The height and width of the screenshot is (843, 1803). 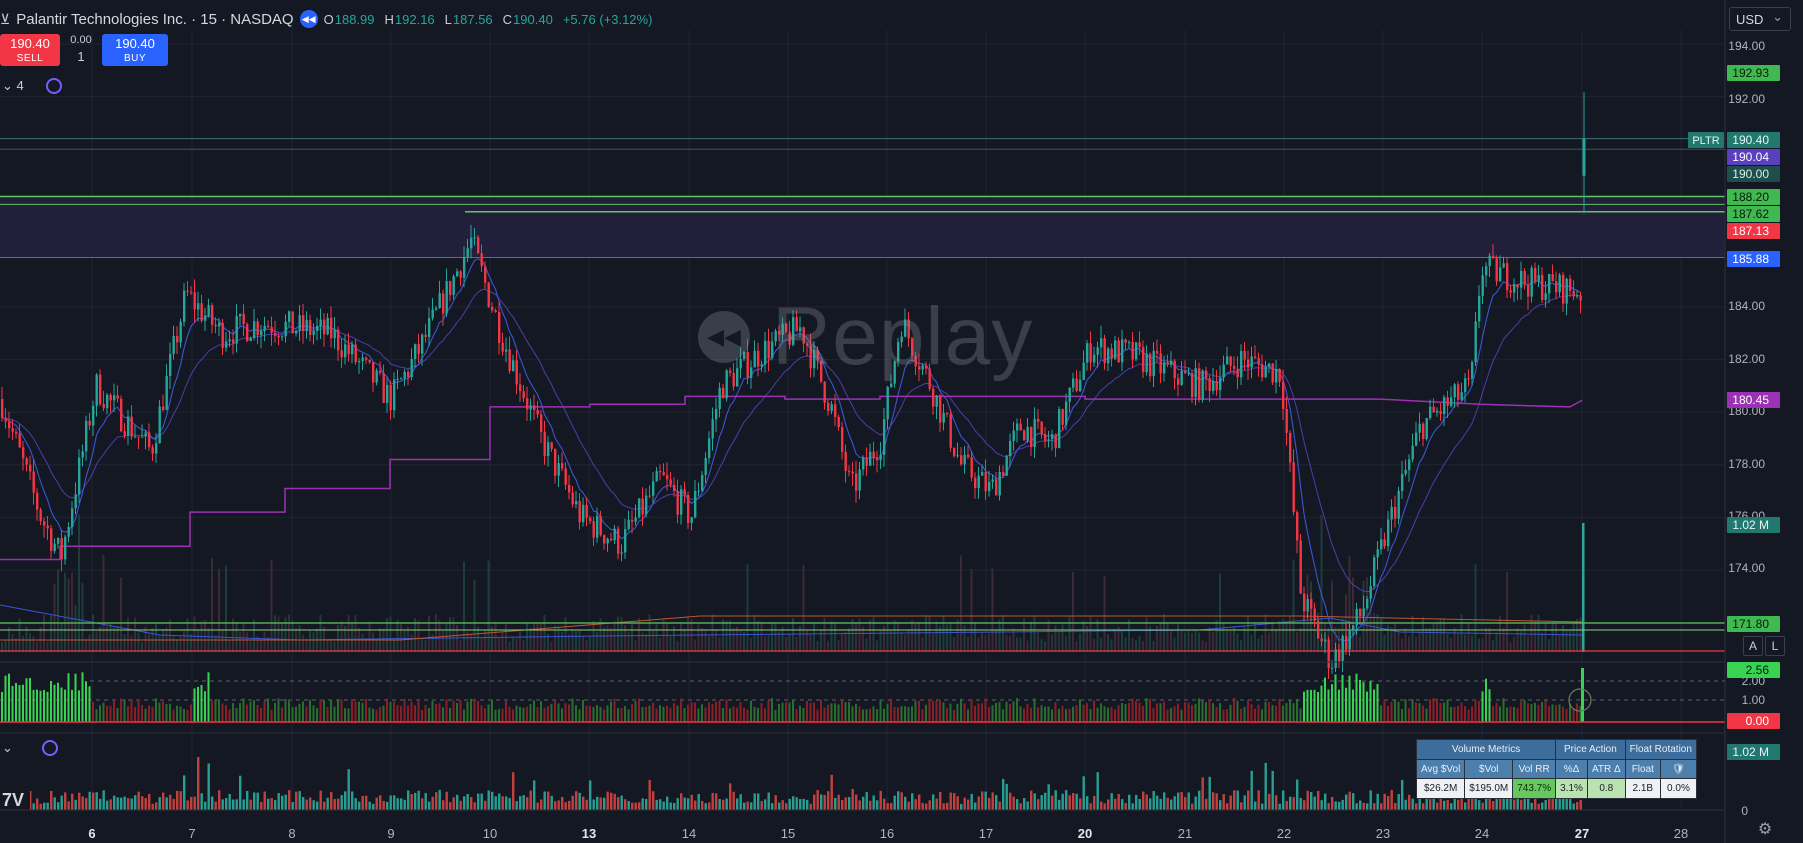 What do you see at coordinates (1482, 833) in the screenshot?
I see `date-tick-label: 24` at bounding box center [1482, 833].